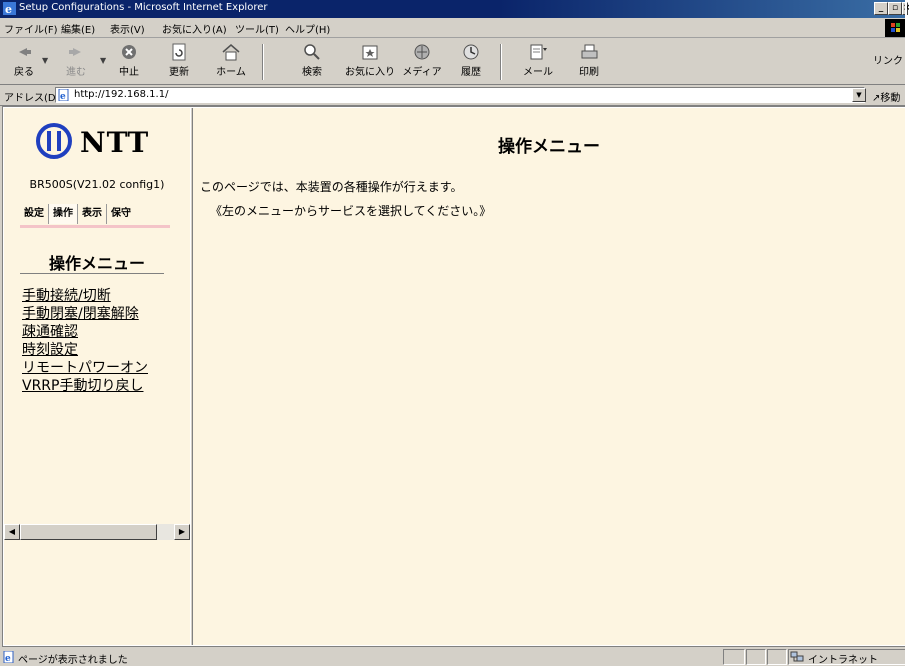  Describe the element at coordinates (307, 28) in the screenshot. I see `menu-help: ヘルプ(H)` at that location.